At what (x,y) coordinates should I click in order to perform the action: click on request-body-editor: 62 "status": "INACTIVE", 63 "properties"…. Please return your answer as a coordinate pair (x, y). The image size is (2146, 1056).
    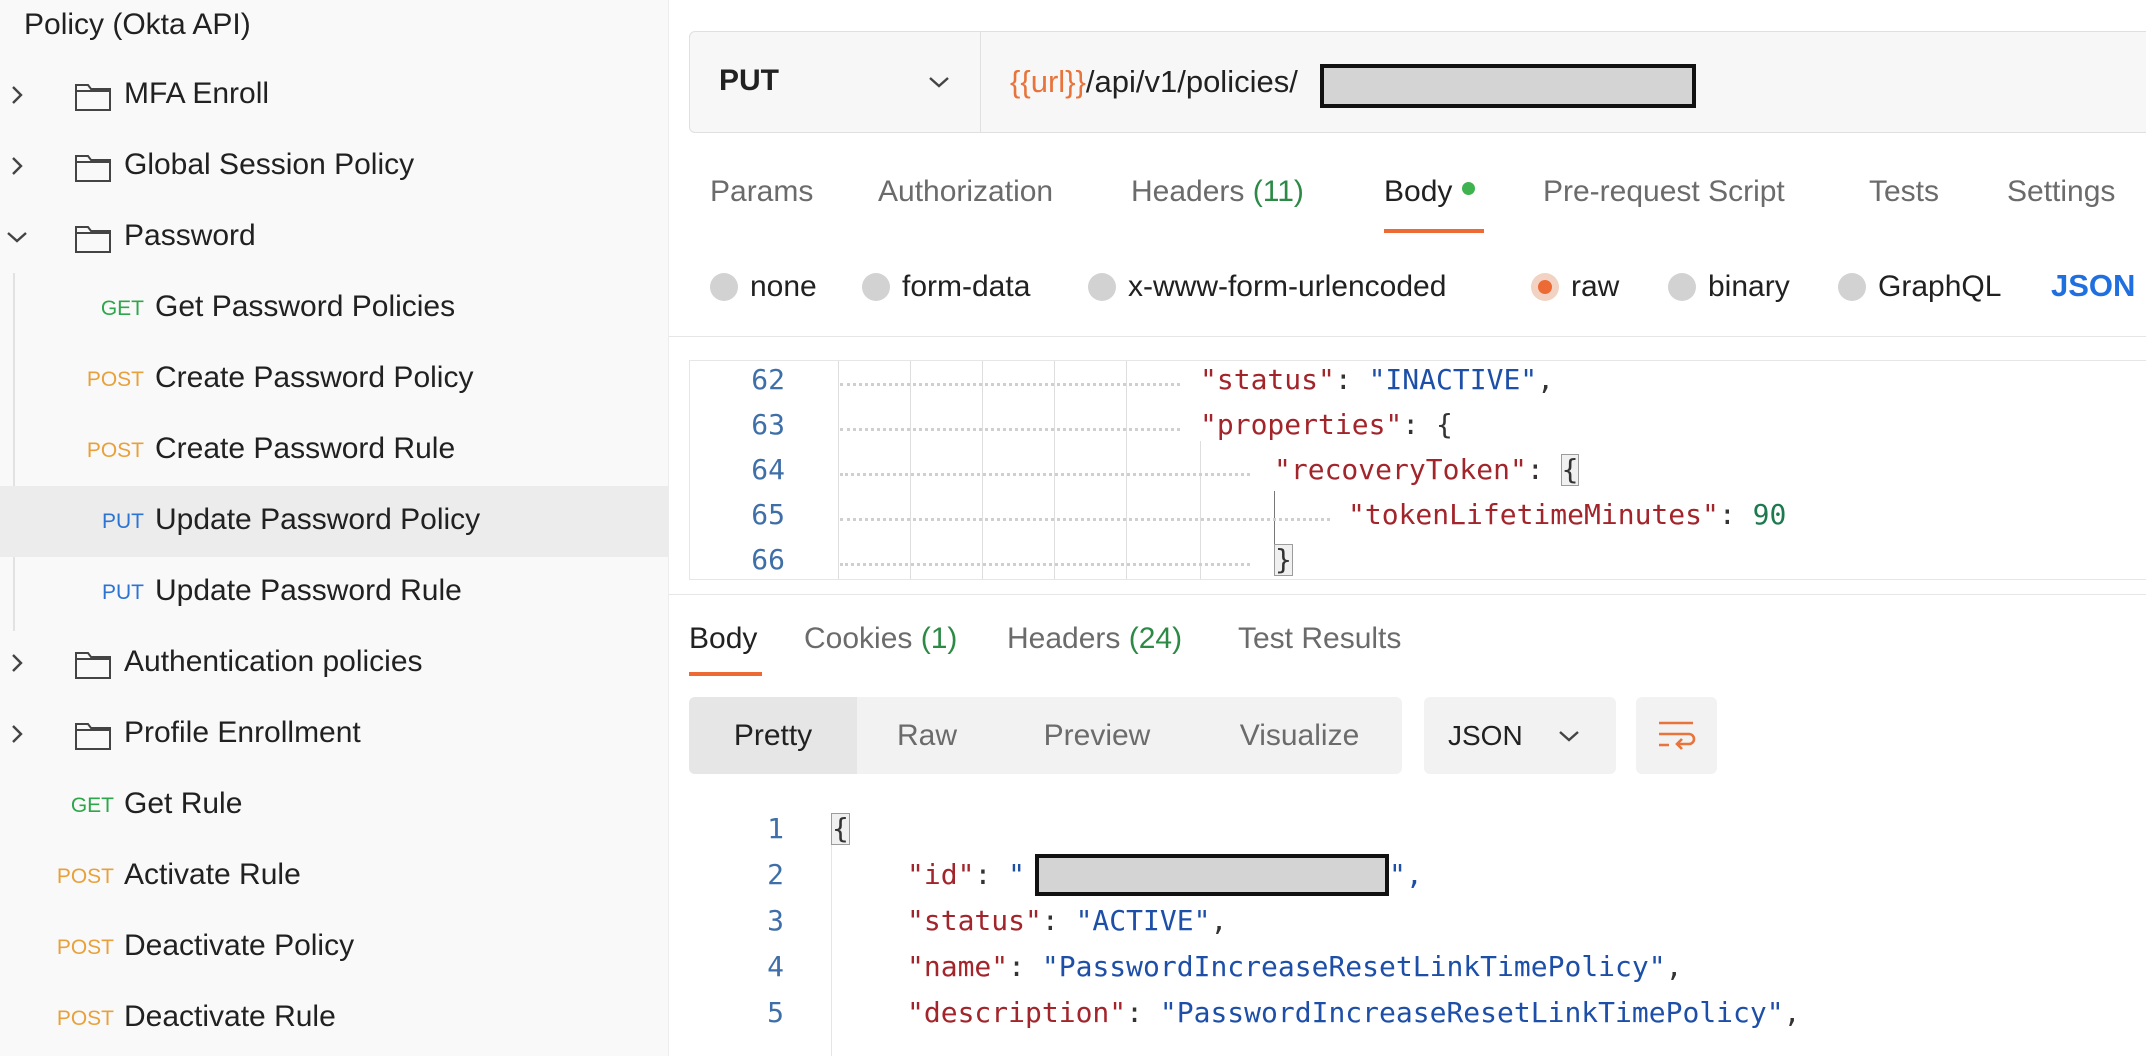
    Looking at the image, I should click on (1417, 470).